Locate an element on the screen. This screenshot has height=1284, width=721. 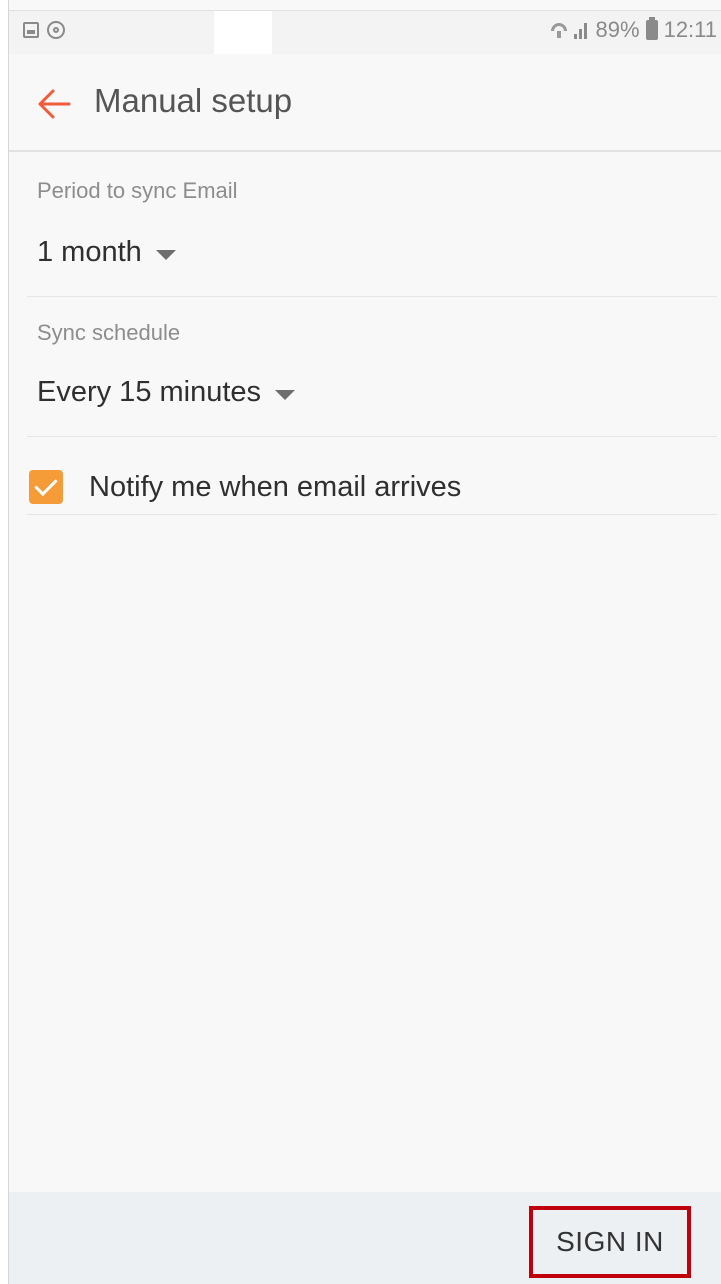
battery-percent: 89% is located at coordinates (617, 29).